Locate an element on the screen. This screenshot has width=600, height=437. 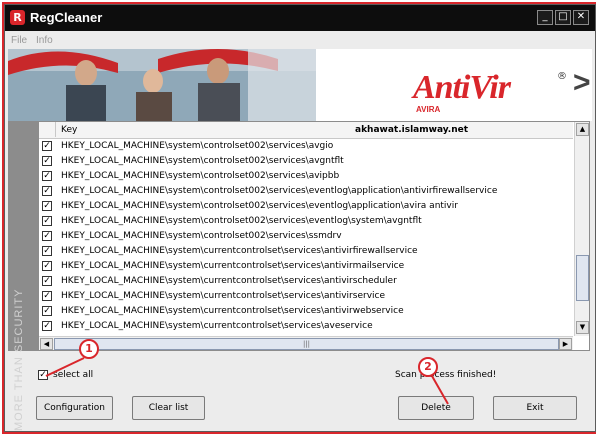
list-header: Key akhawat.islamway.net is located at coordinates (306, 130).